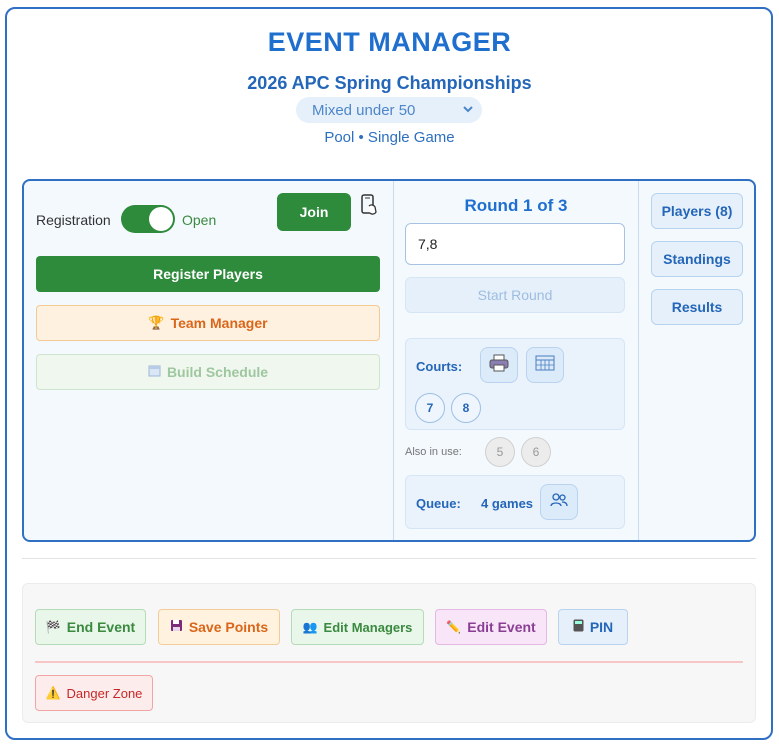 This screenshot has width=779, height=746. I want to click on checkered-flag-icon: 🏁, so click(53, 627).